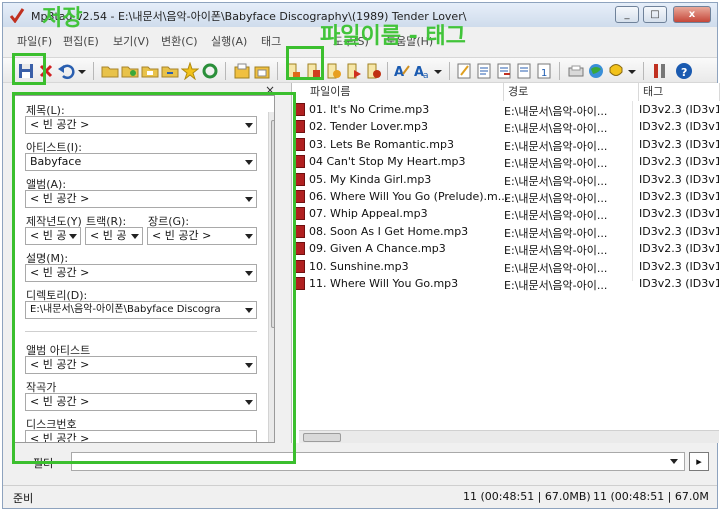  What do you see at coordinates (354, 71) in the screenshot?
I see `text-file-tag-icon` at bounding box center [354, 71].